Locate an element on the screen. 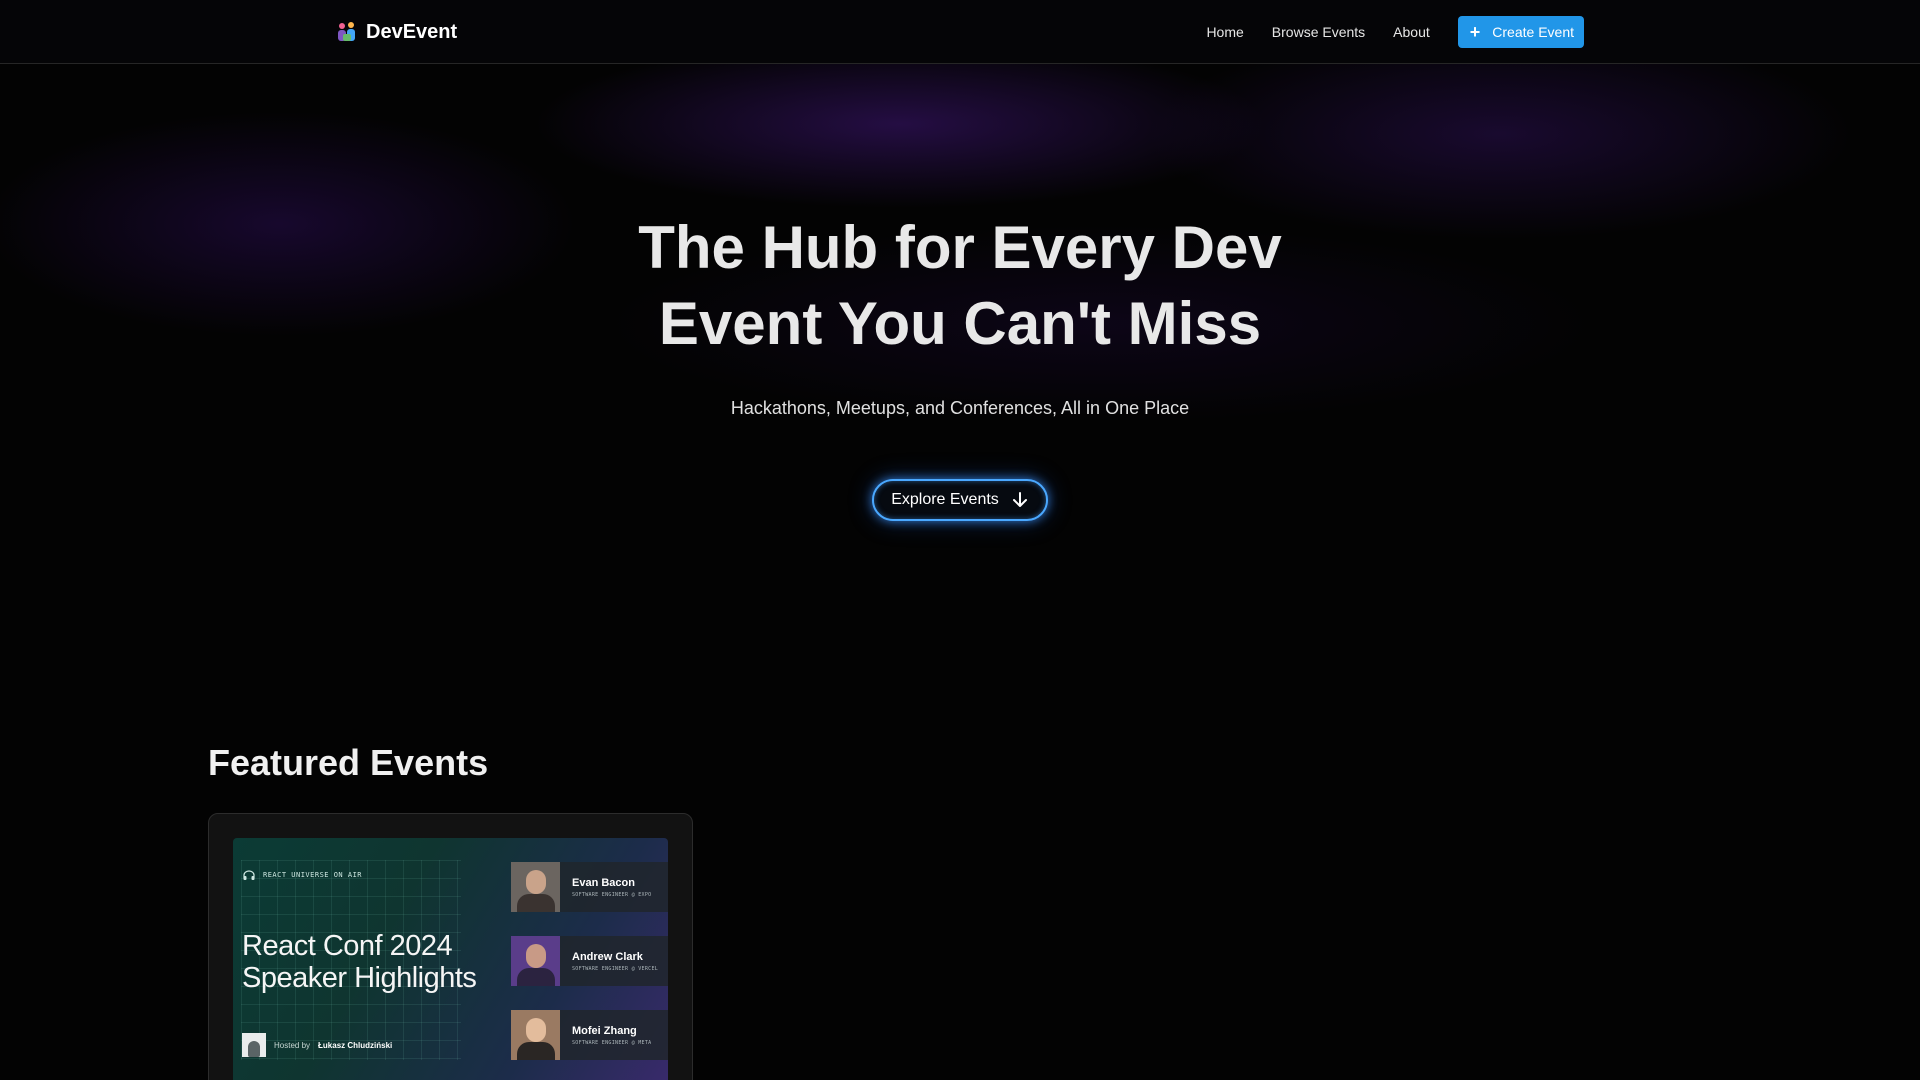 This screenshot has height=1080, width=1920. speaker-role: SOFTWARE ENGINEER @ META is located at coordinates (612, 1042).